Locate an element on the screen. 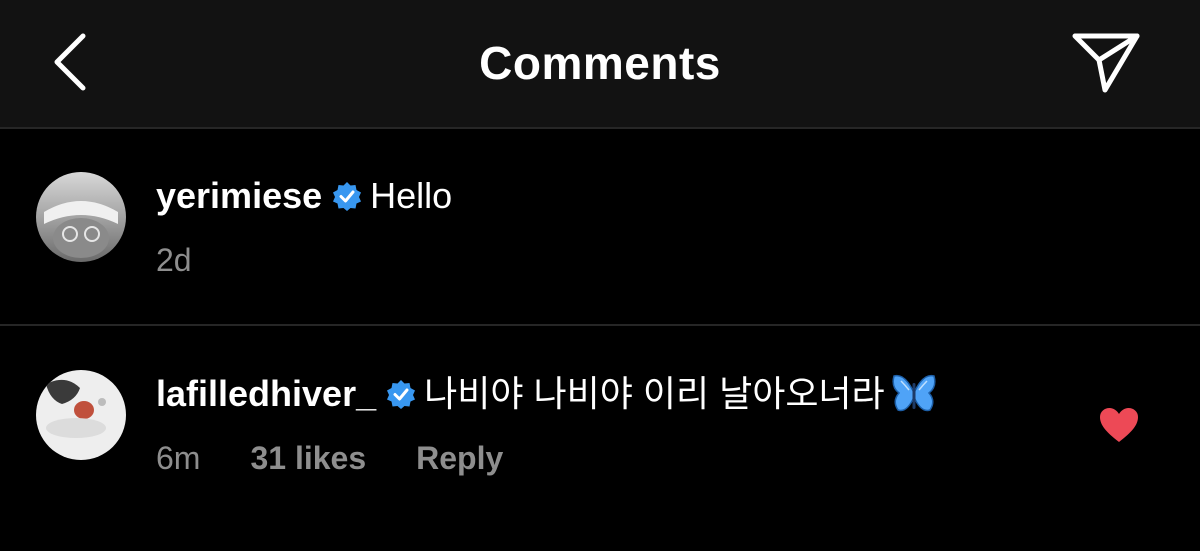 The height and width of the screenshot is (551, 1200). share-button is located at coordinates (1106, 62).